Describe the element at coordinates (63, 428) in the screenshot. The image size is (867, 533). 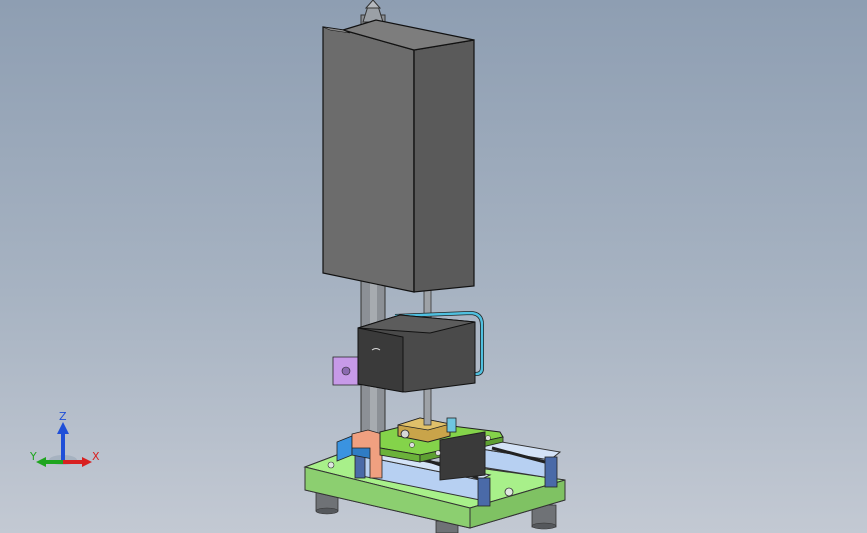
I see `z-axis-arrow` at that location.